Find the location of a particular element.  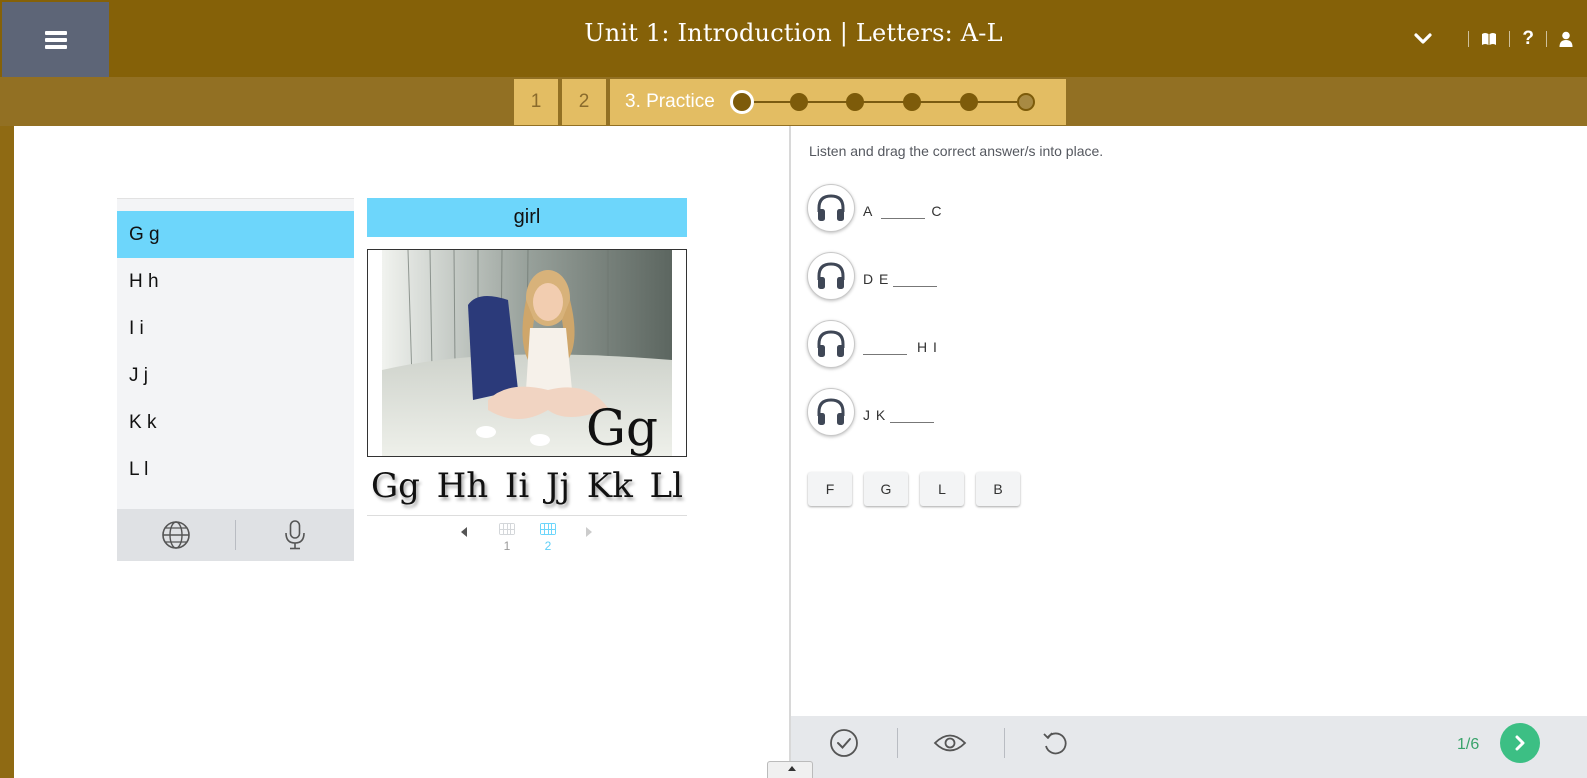

letter-item-h: H h is located at coordinates (235, 281).